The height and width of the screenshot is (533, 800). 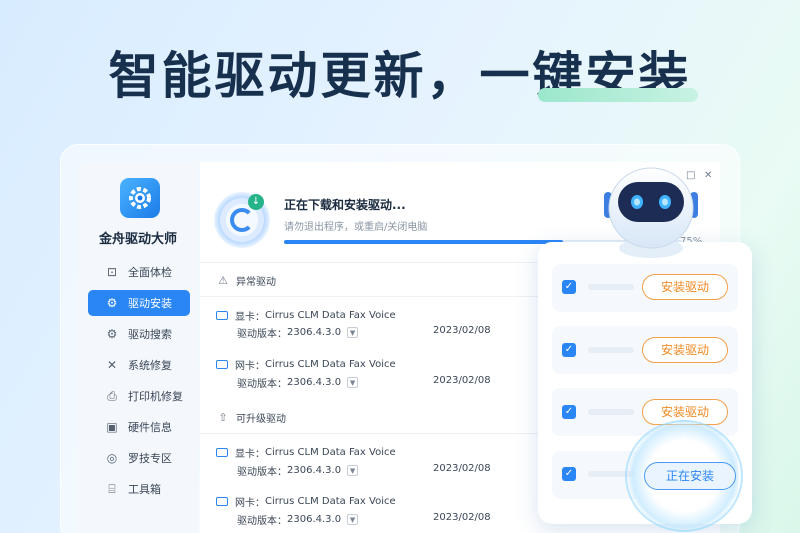 I want to click on app-logo, so click(x=140, y=198).